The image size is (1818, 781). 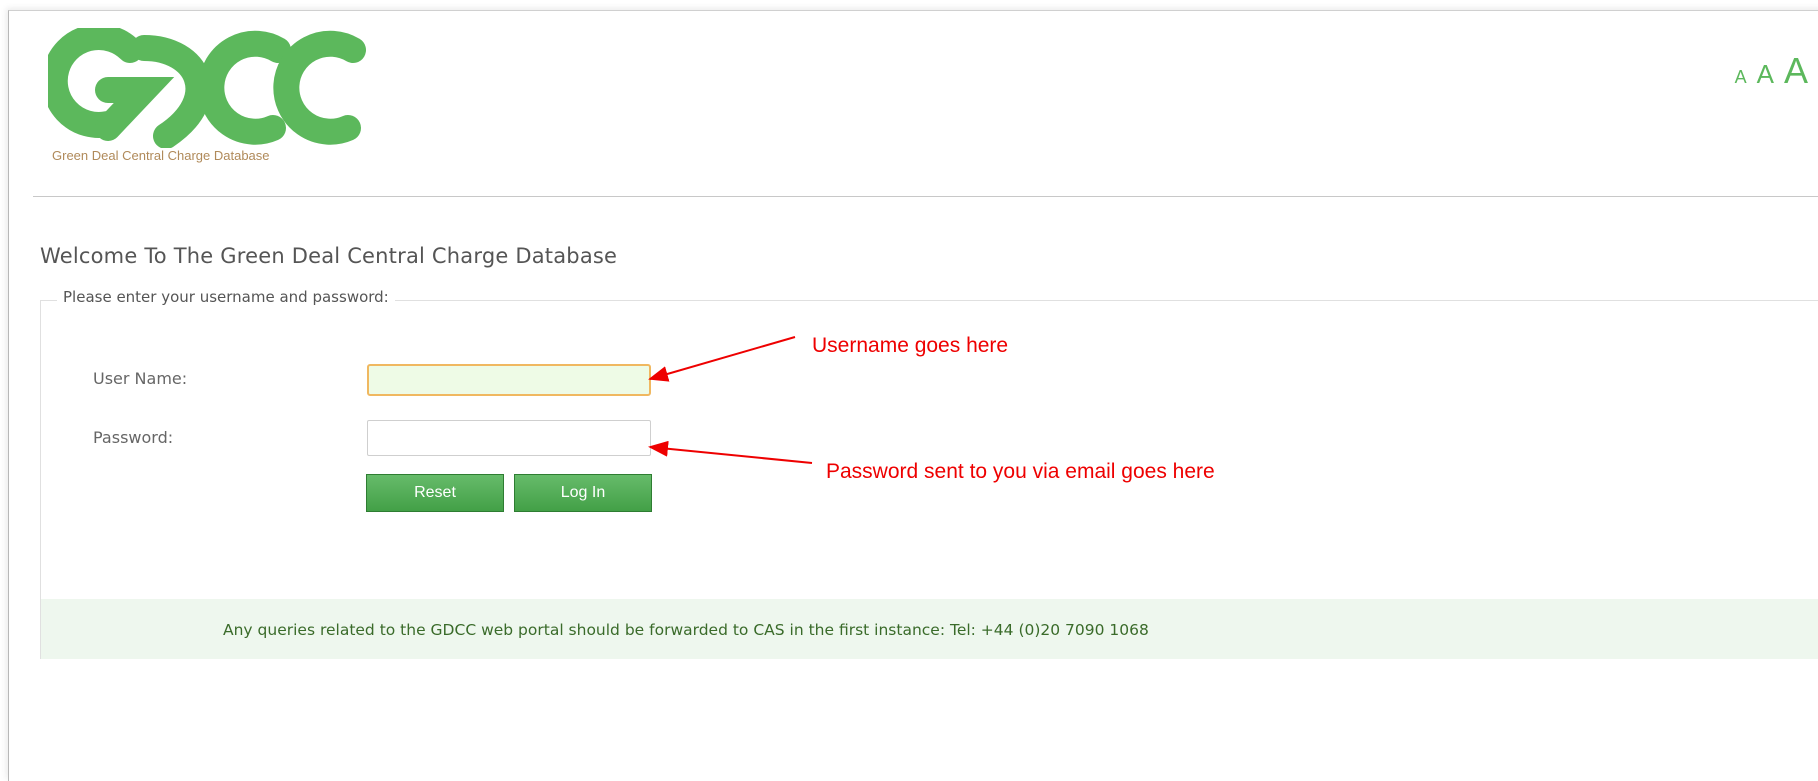 I want to click on username-label: User Name:, so click(x=140, y=378).